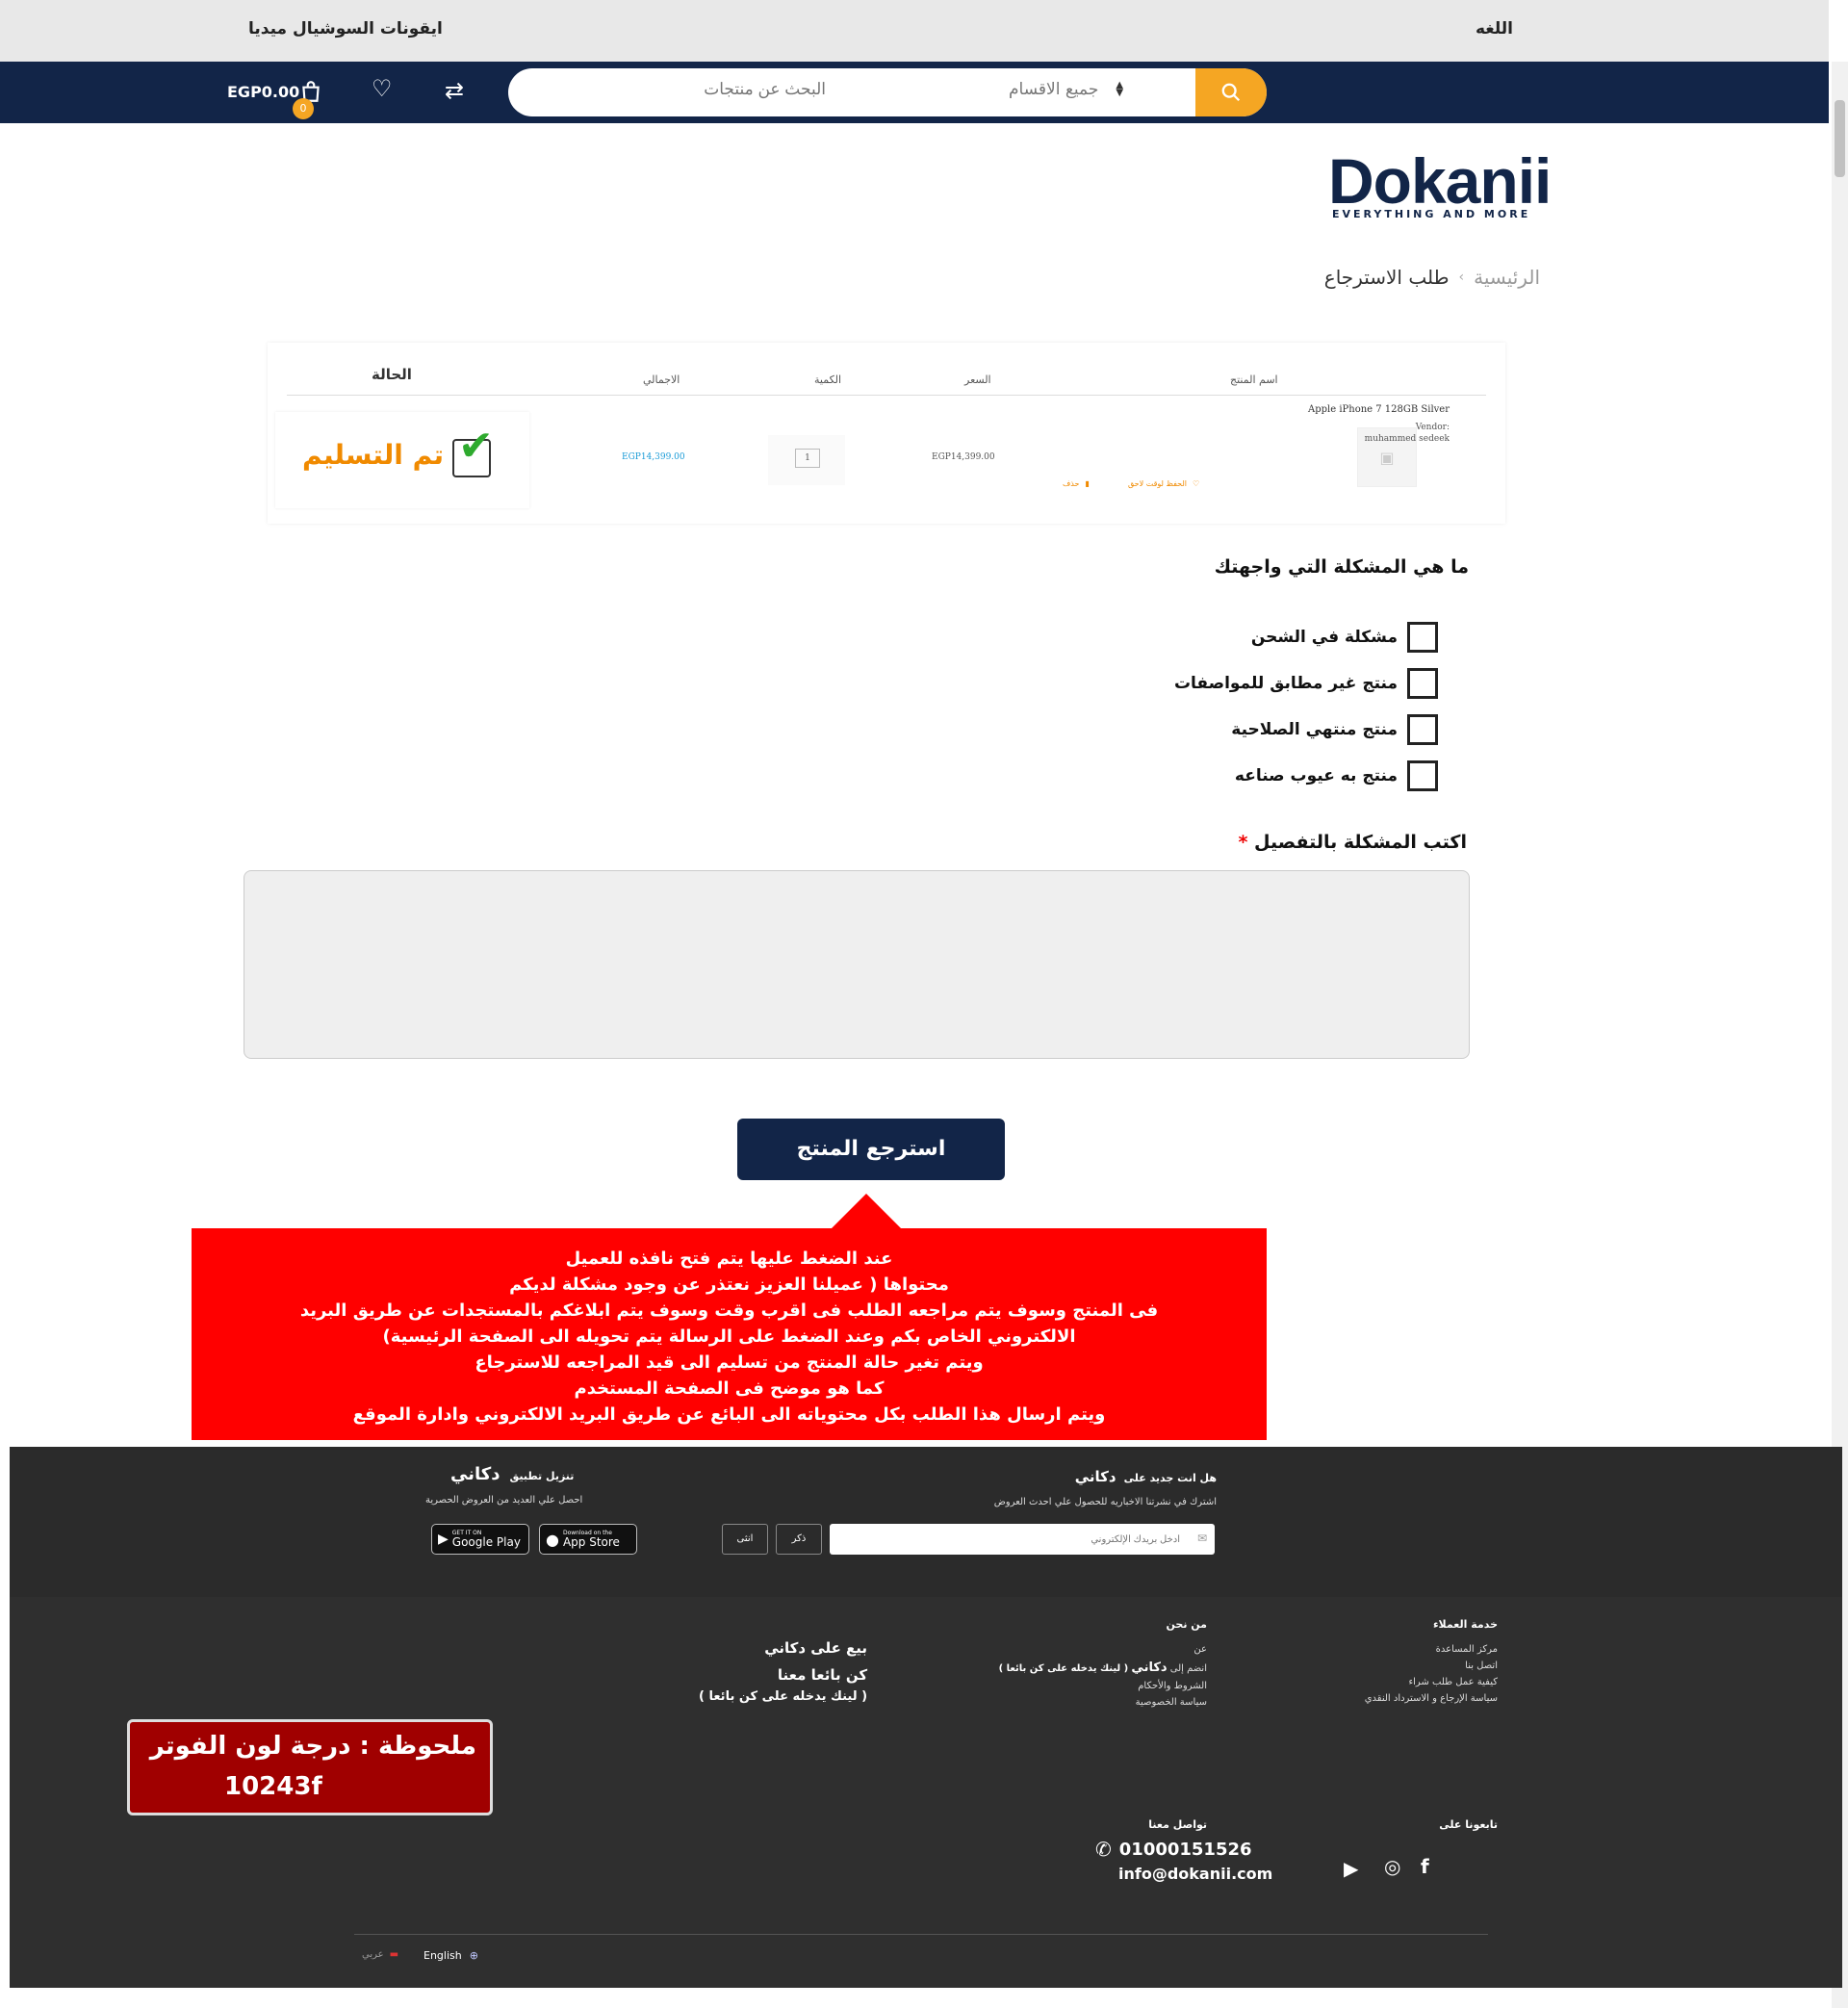  What do you see at coordinates (263, 92) in the screenshot?
I see `cart-total: EGP0.00` at bounding box center [263, 92].